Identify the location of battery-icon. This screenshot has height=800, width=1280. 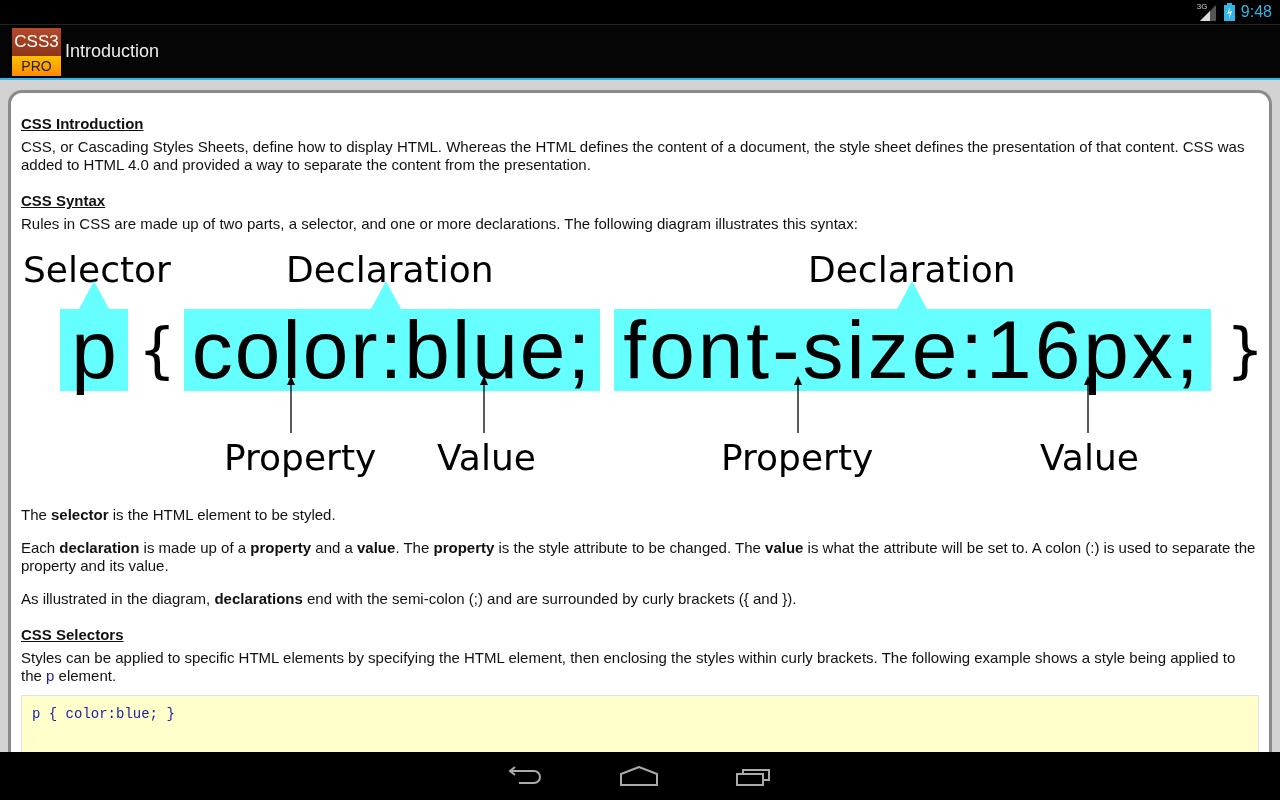
(1229, 12).